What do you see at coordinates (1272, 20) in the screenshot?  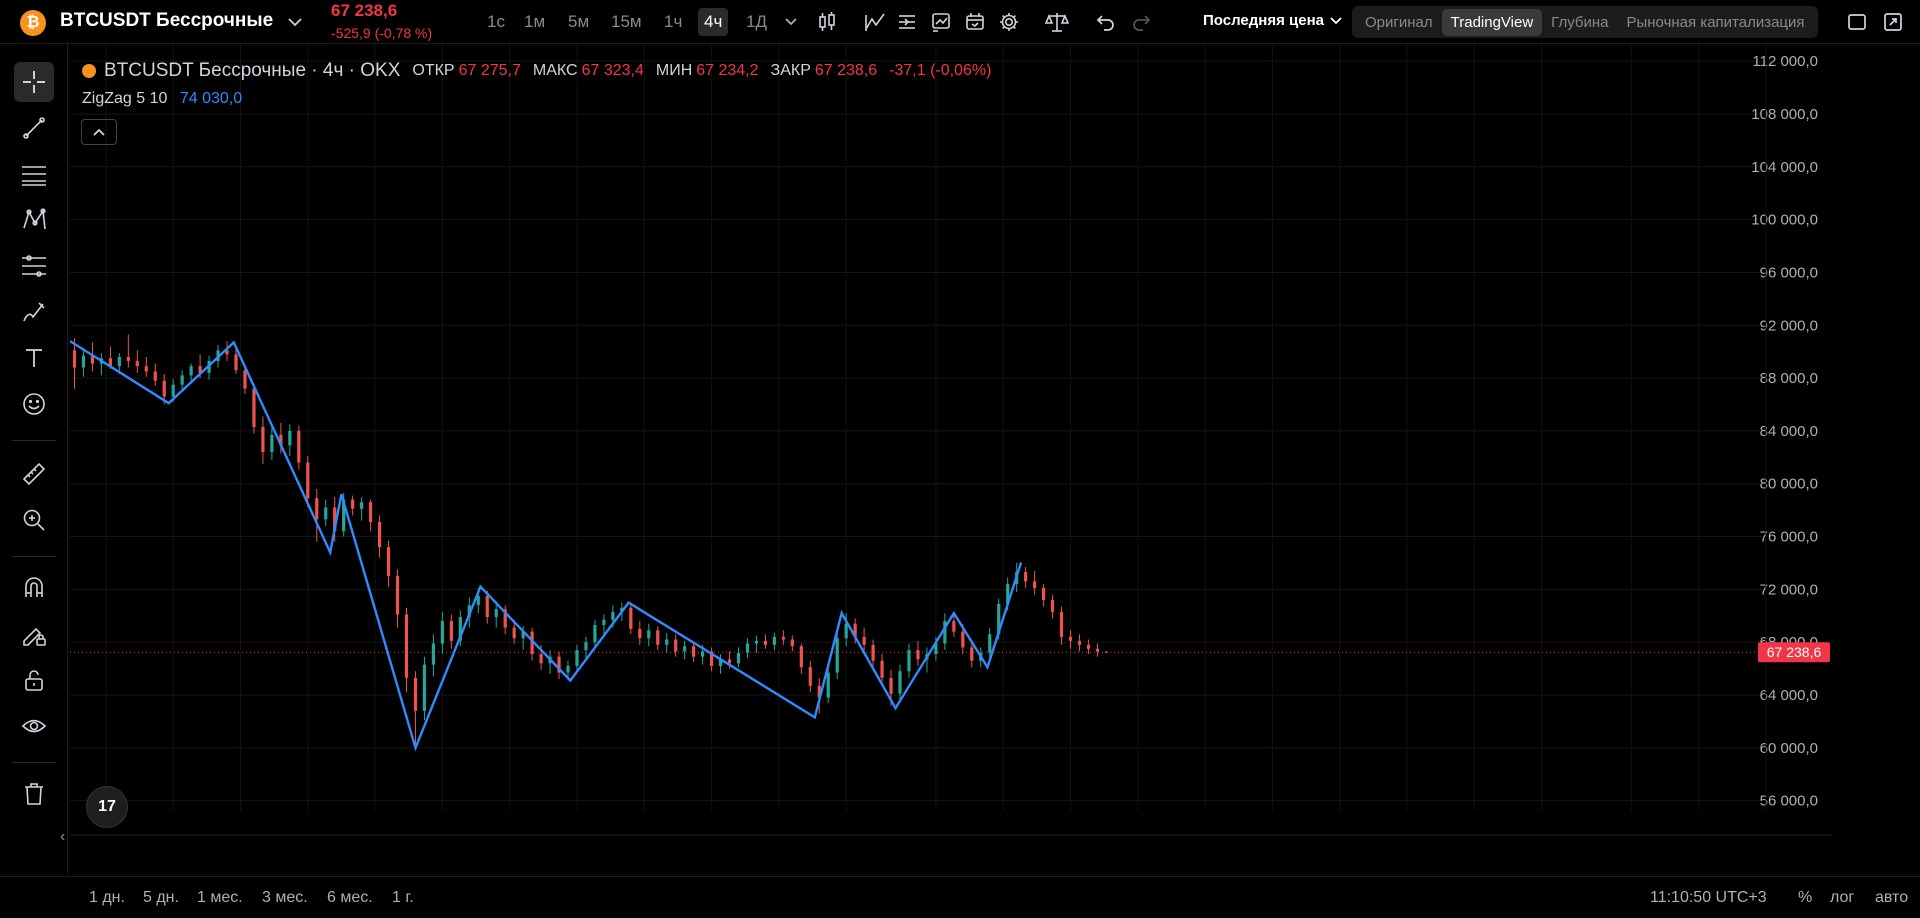 I see `price-source-select: Последняя цена` at bounding box center [1272, 20].